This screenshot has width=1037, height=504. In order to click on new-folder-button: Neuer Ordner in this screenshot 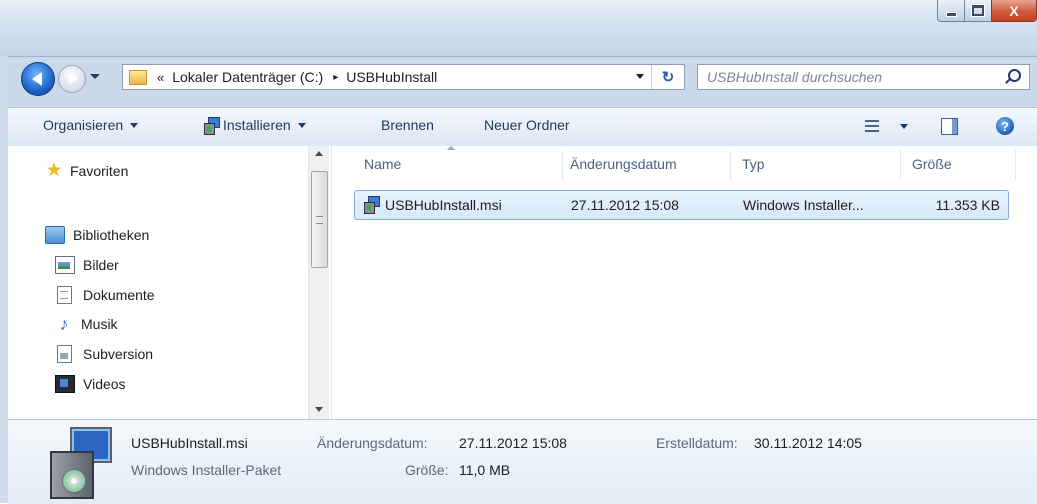, I will do `click(527, 125)`.